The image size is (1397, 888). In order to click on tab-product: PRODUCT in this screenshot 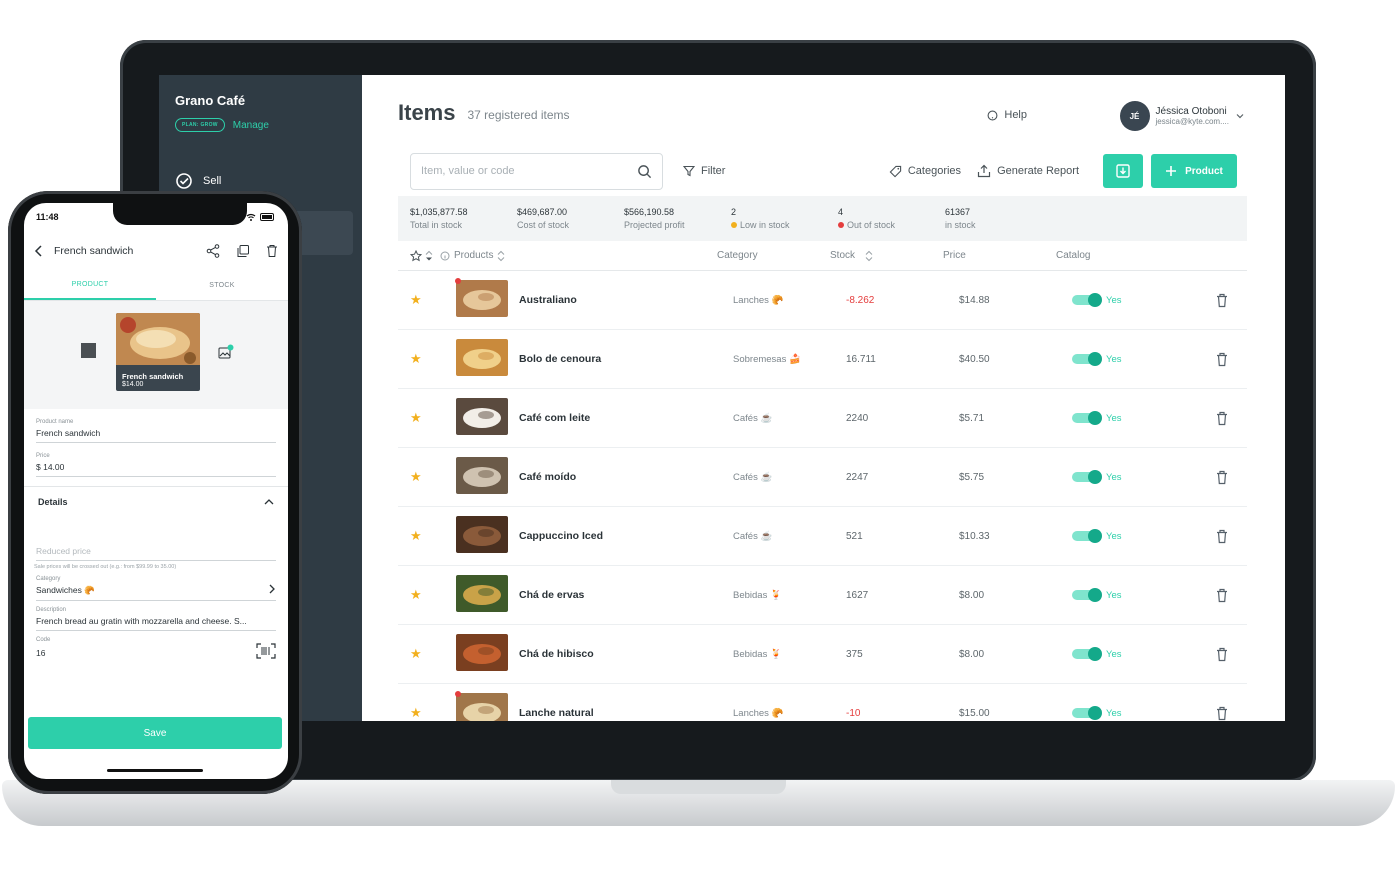, I will do `click(90, 285)`.